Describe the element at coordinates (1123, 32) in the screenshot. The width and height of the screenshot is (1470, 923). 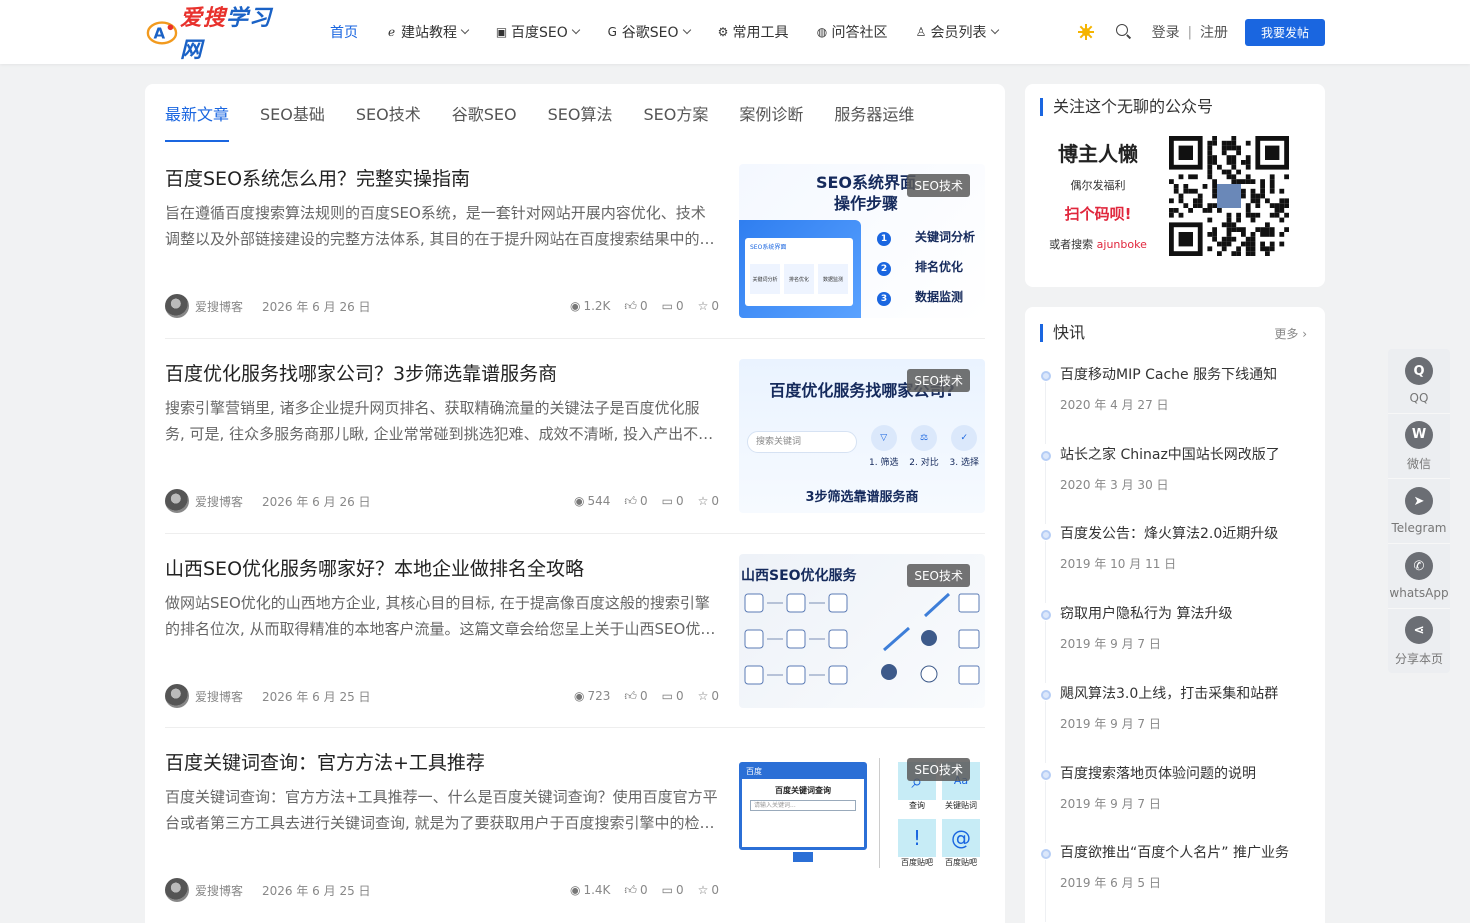
I see `search-icon` at that location.